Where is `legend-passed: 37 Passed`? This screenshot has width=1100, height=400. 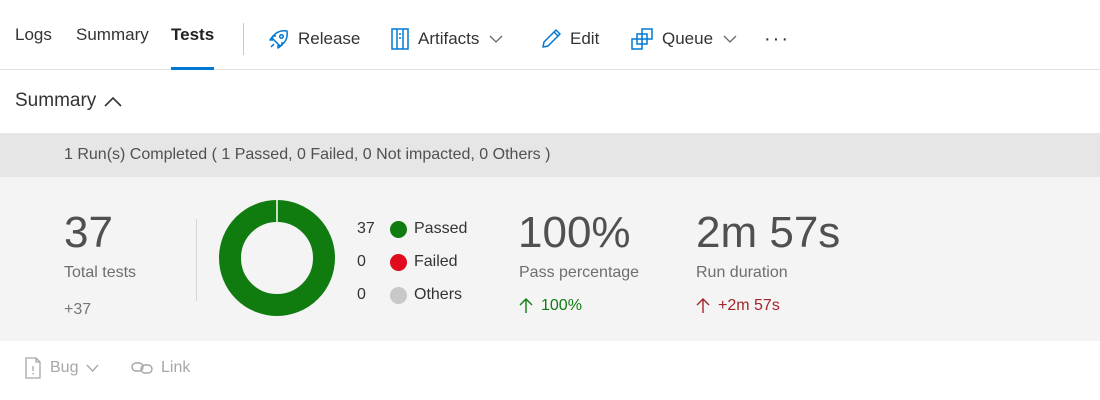
legend-passed: 37 Passed is located at coordinates (412, 229).